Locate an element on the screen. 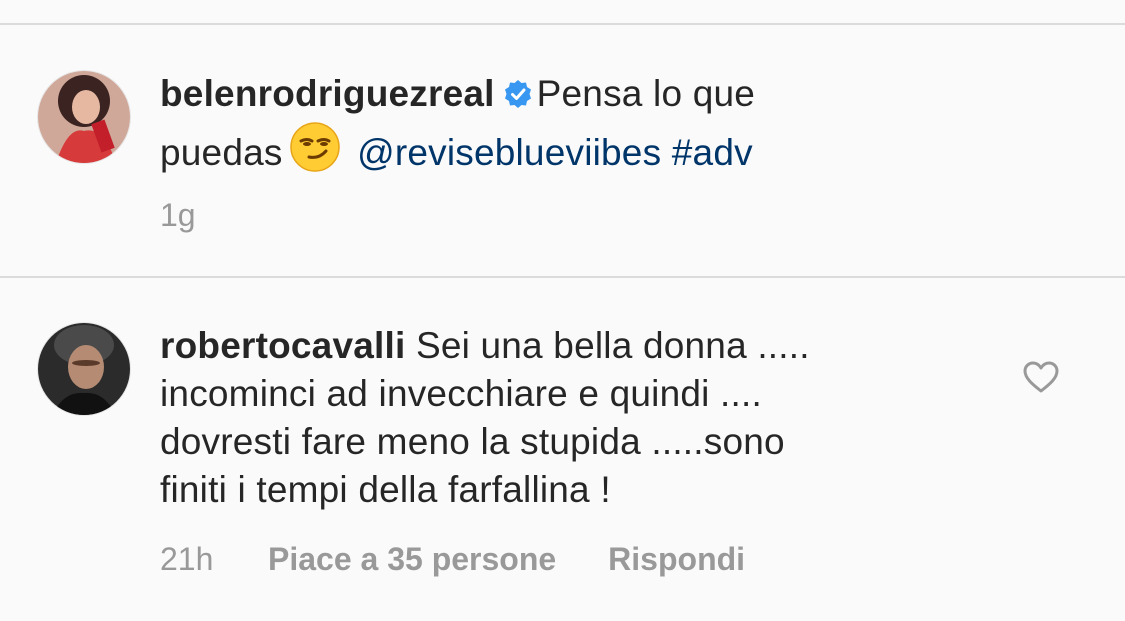  reply-button: Rispondi is located at coordinates (676, 559).